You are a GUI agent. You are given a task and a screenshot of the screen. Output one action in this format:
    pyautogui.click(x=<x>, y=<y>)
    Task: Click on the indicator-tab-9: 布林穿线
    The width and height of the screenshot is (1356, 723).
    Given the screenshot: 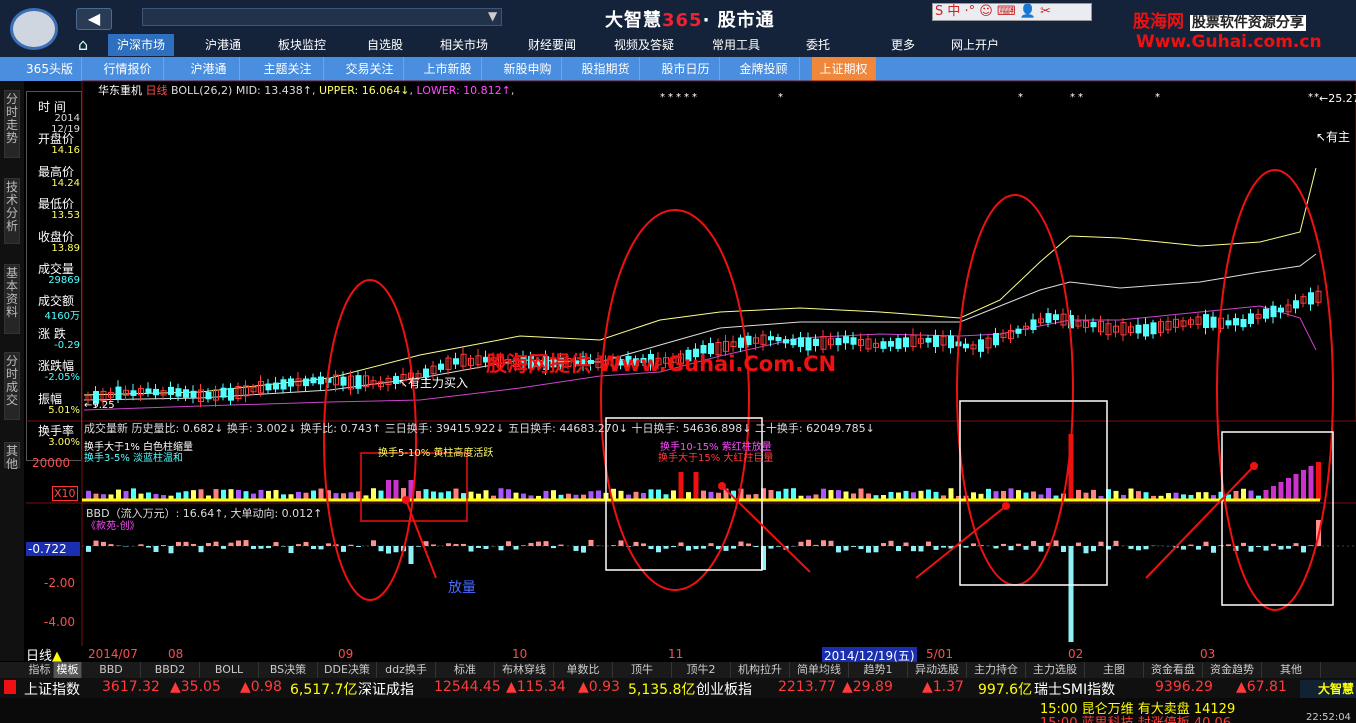 What is the action you would take?
    pyautogui.click(x=524, y=670)
    